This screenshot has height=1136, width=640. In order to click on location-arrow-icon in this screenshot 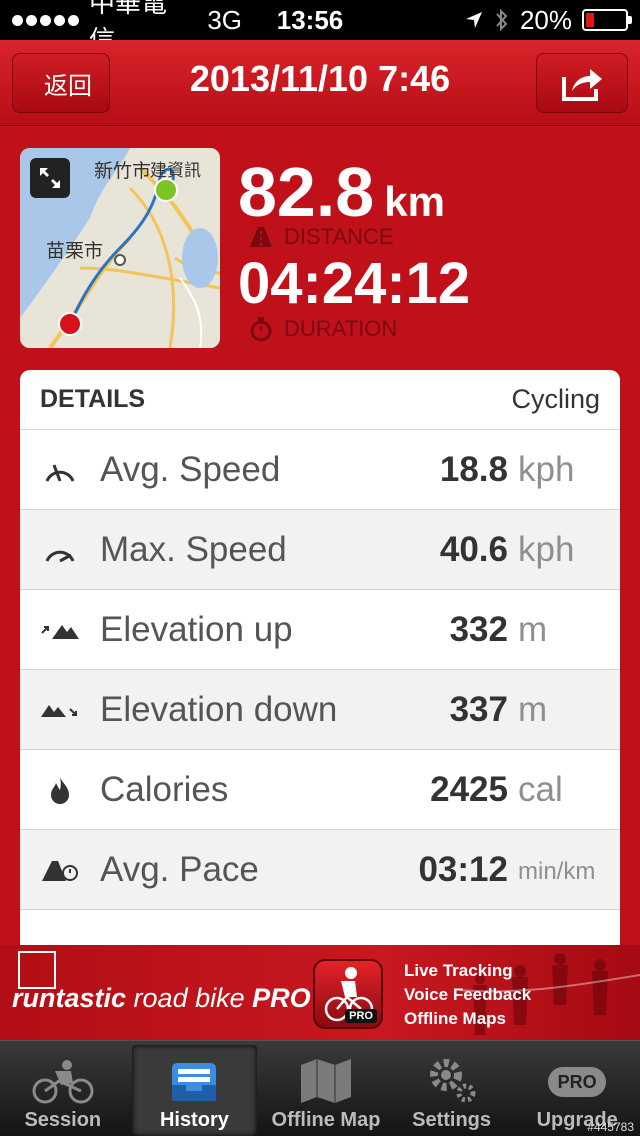, I will do `click(473, 20)`.